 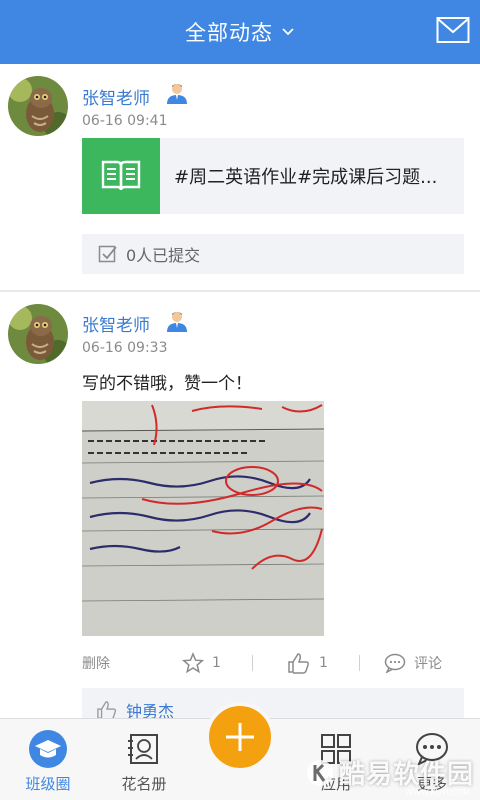 I want to click on chevron-down-icon, so click(x=288, y=32).